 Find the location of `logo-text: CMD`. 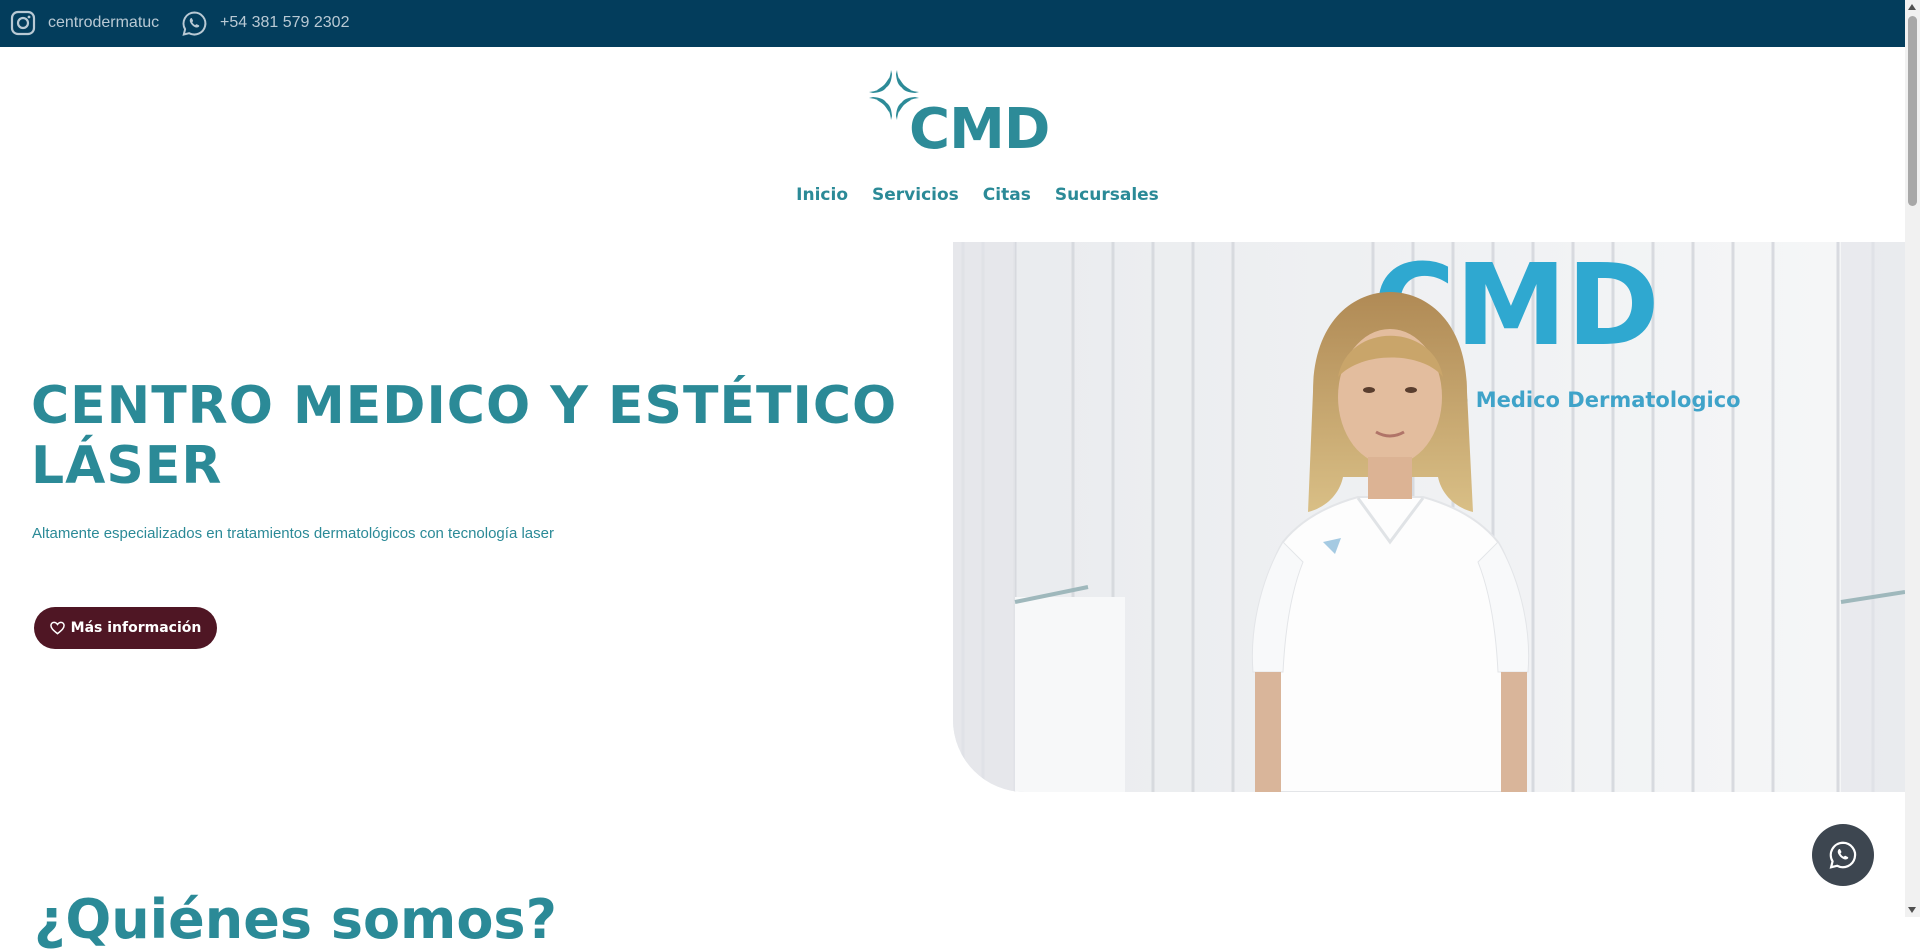

logo-text: CMD is located at coordinates (979, 129).